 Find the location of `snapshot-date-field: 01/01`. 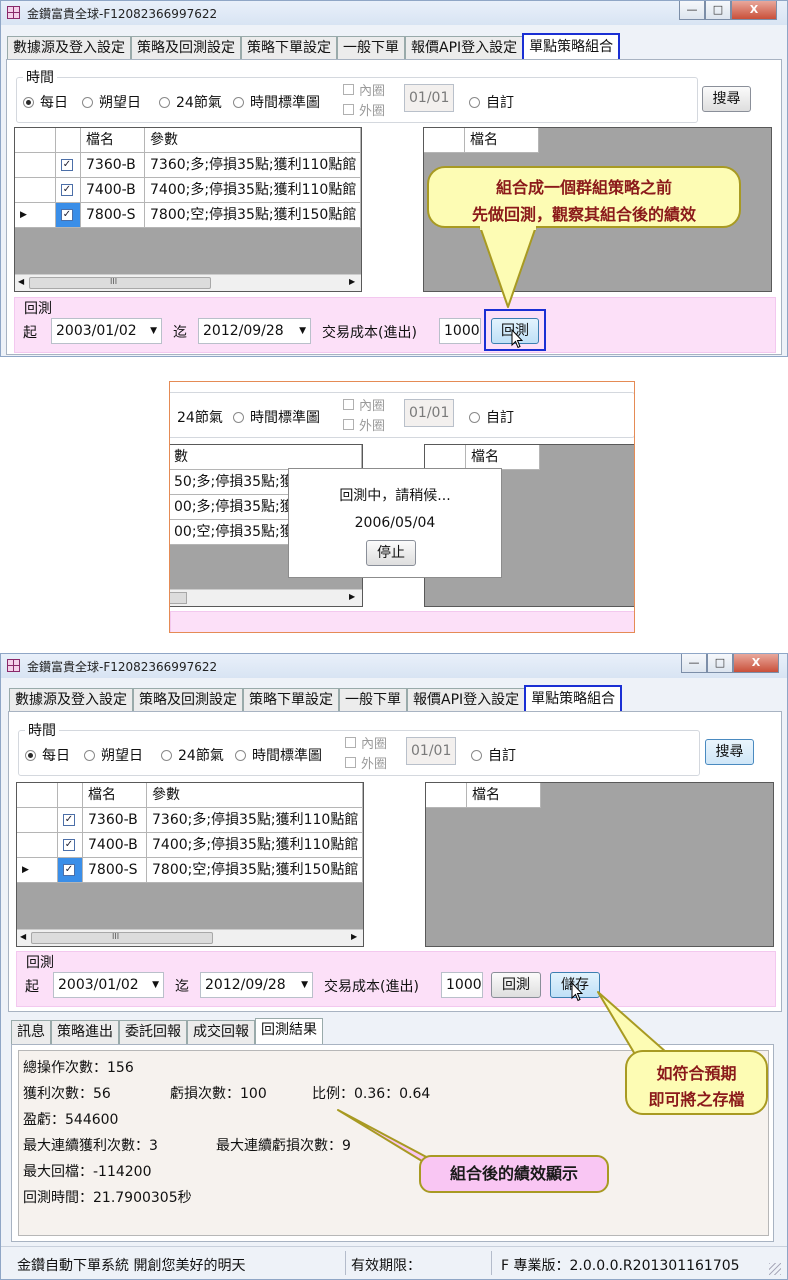

snapshot-date-field: 01/01 is located at coordinates (429, 413).